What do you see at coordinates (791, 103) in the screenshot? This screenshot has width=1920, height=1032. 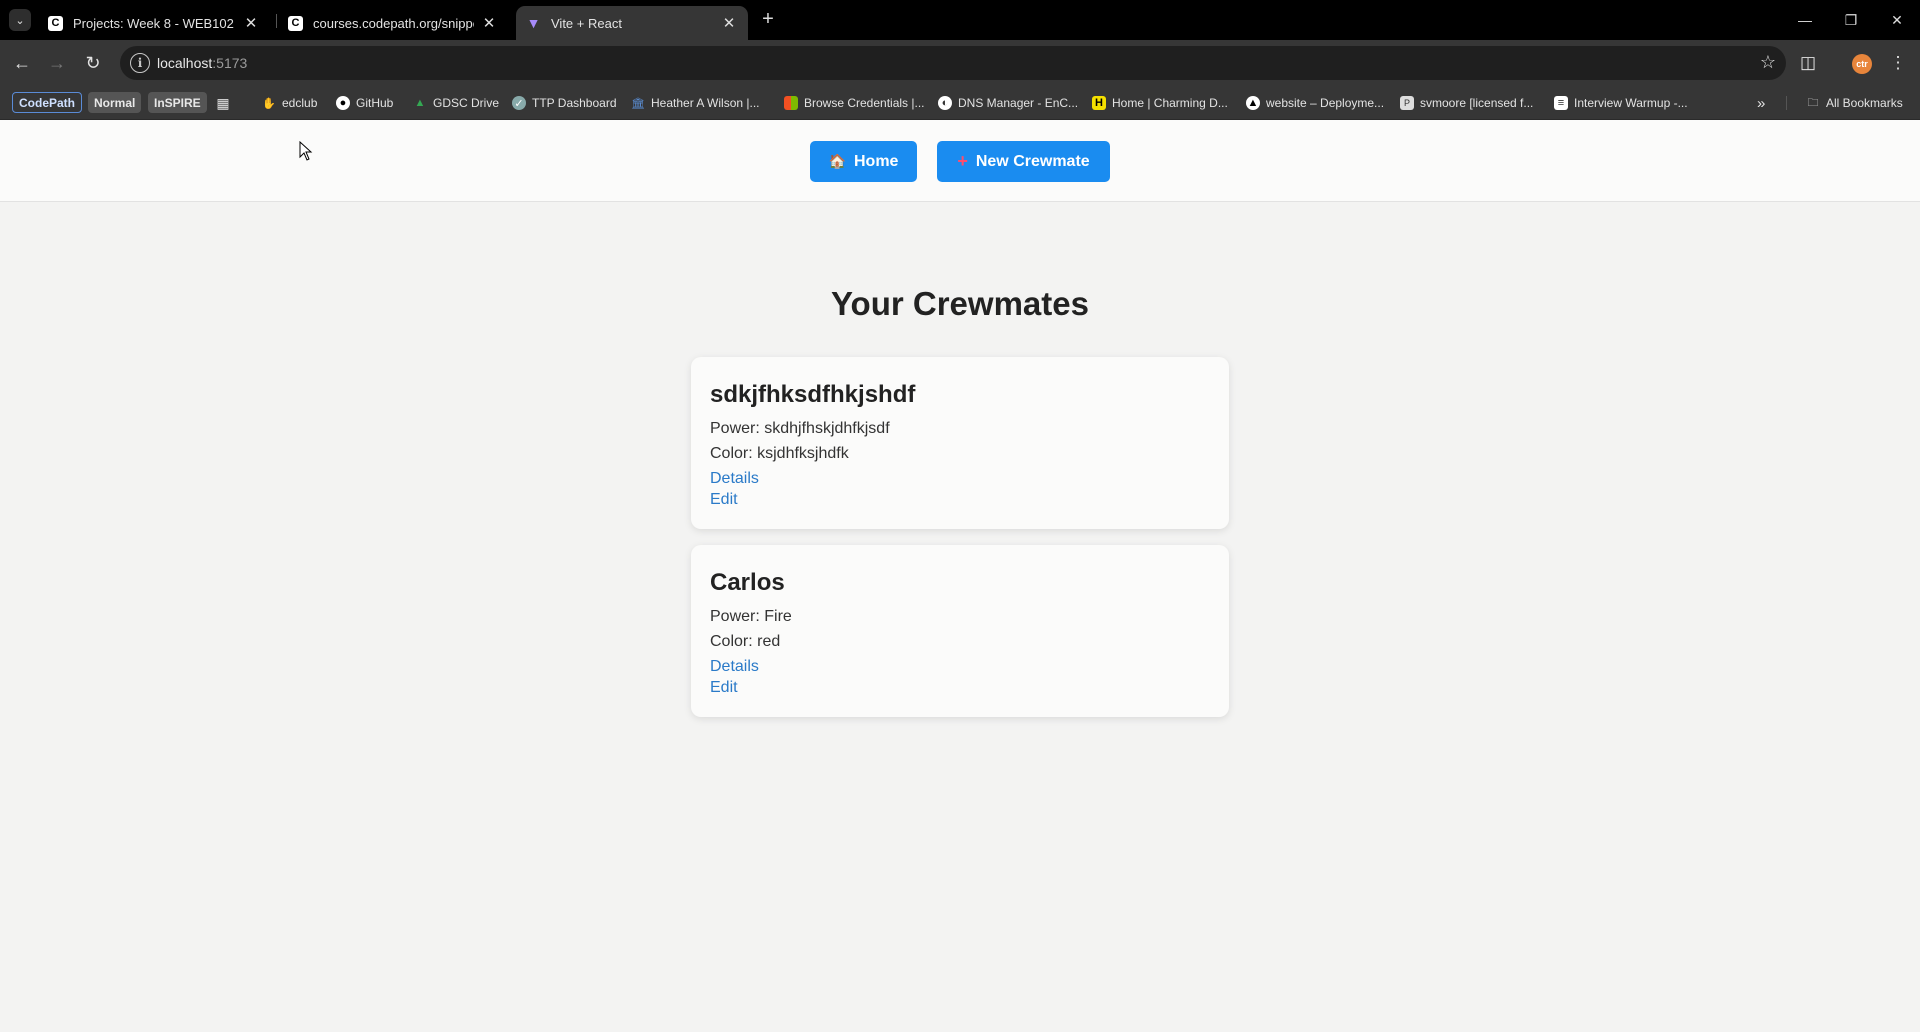 I see `microsoft-icon` at bounding box center [791, 103].